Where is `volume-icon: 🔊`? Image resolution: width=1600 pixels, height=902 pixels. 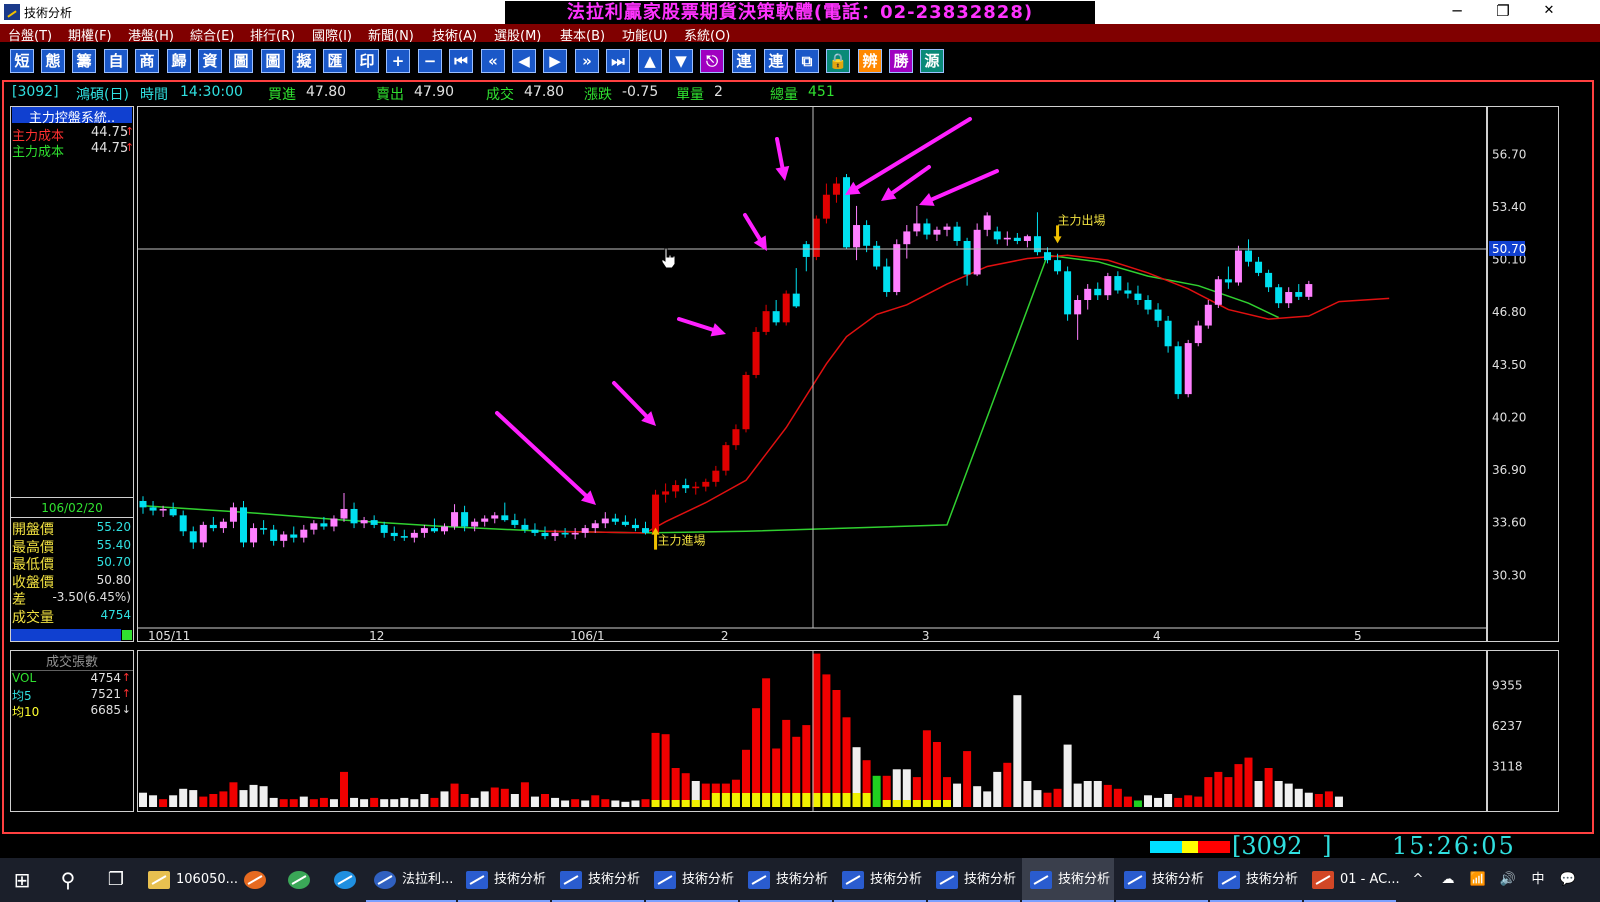
volume-icon: 🔊 is located at coordinates (1508, 880).